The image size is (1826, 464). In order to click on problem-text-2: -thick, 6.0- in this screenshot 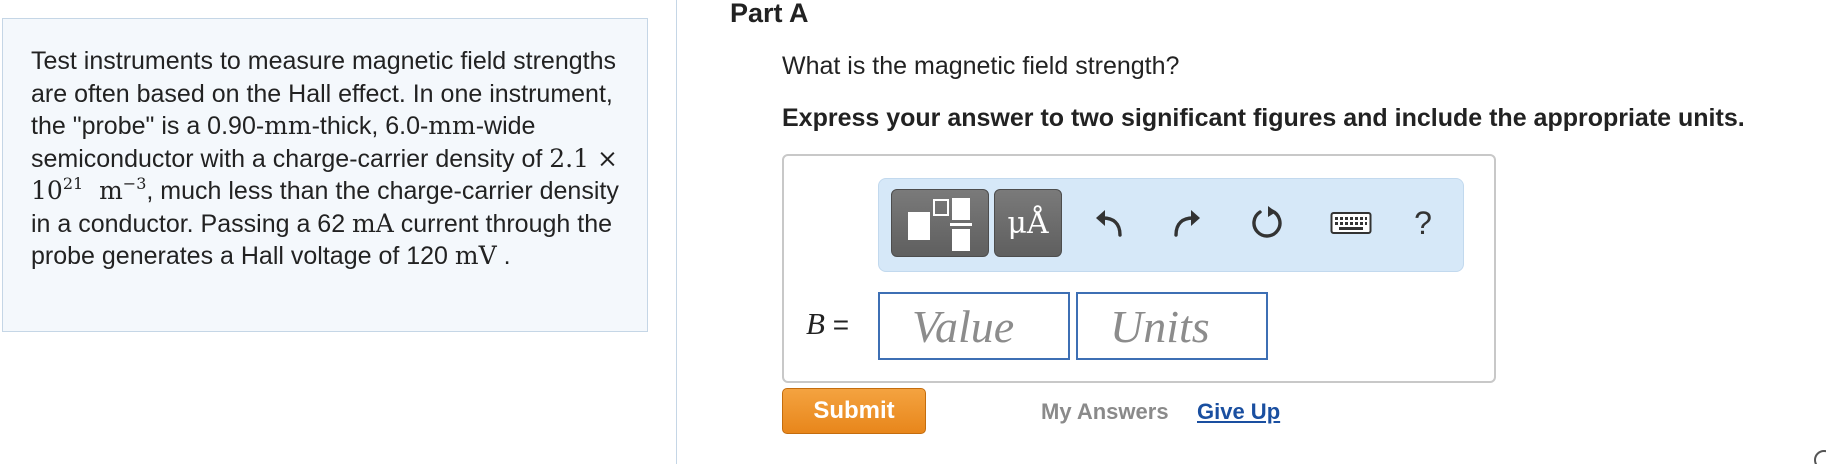, I will do `click(370, 126)`.